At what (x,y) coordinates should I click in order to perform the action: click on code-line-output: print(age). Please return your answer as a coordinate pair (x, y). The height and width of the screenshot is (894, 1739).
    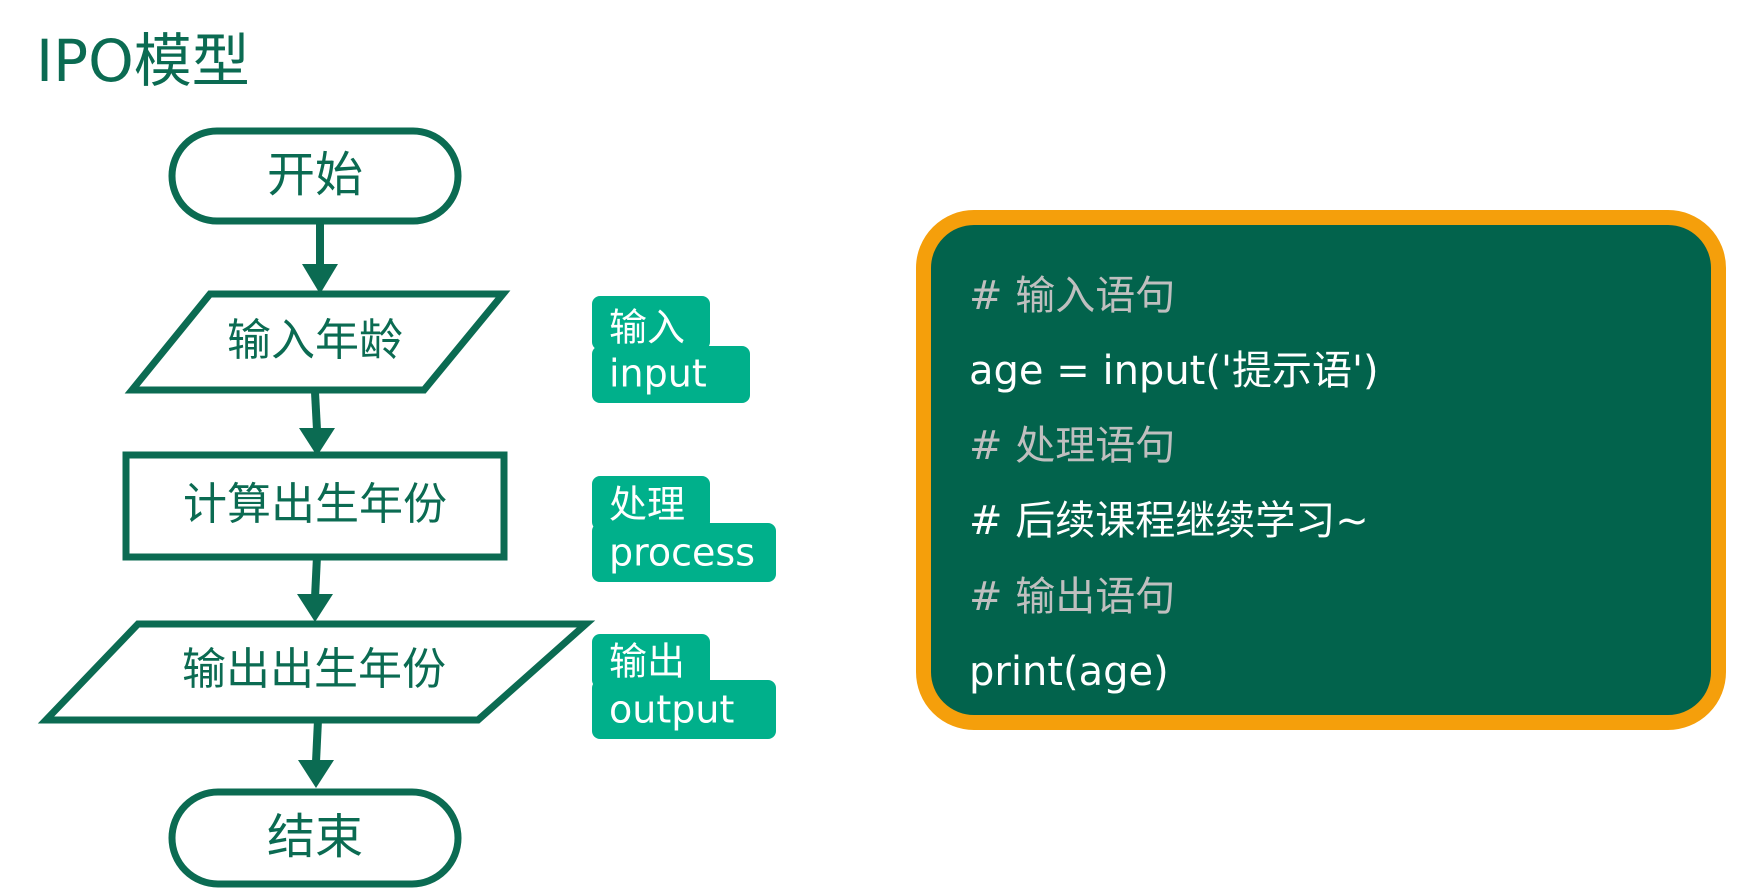
    Looking at the image, I should click on (1069, 672).